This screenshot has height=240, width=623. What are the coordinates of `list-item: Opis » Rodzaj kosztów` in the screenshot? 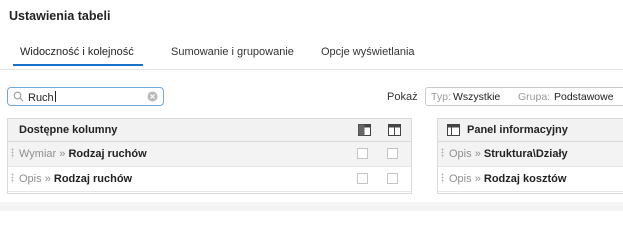 It's located at (530, 179).